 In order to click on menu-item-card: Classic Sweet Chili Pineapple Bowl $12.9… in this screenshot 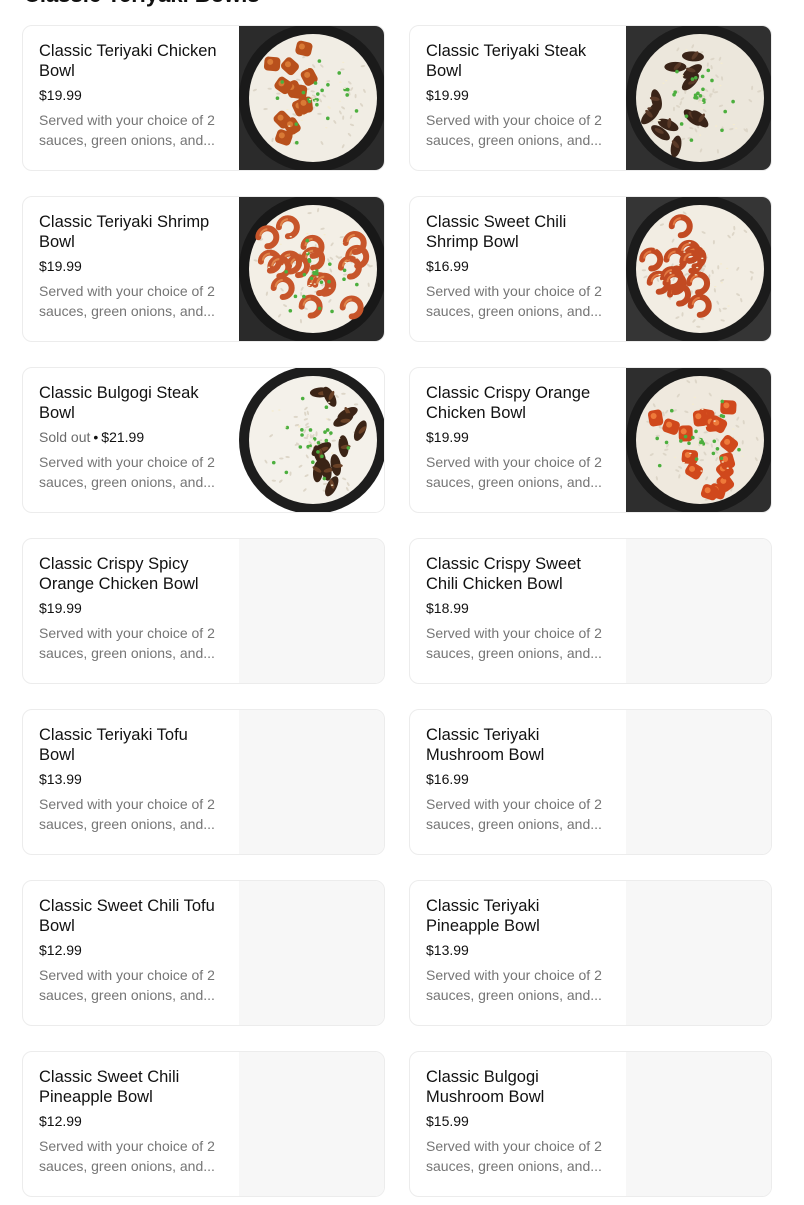, I will do `click(203, 1124)`.